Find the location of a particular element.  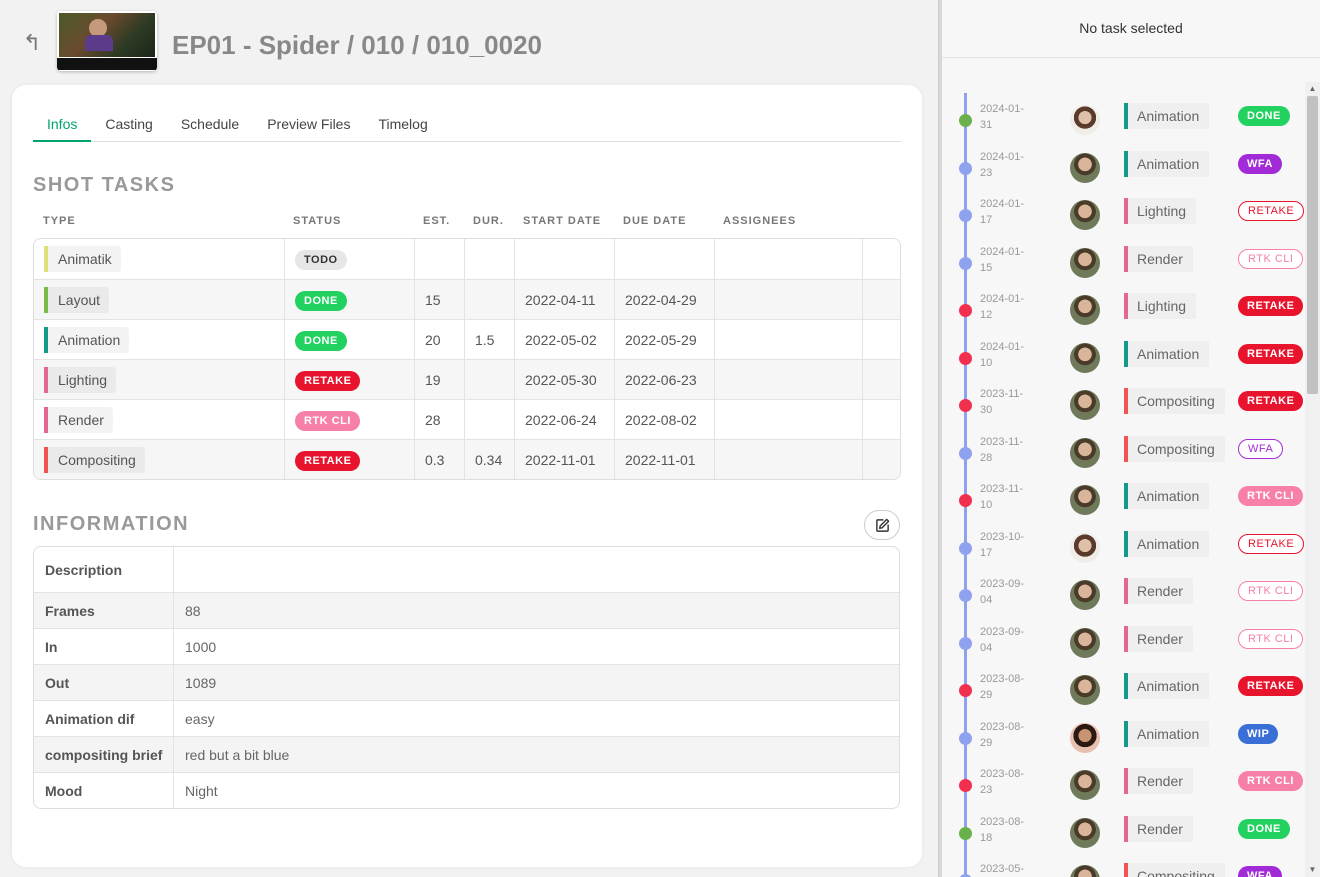

task-type-label: Compositing is located at coordinates (94, 460).